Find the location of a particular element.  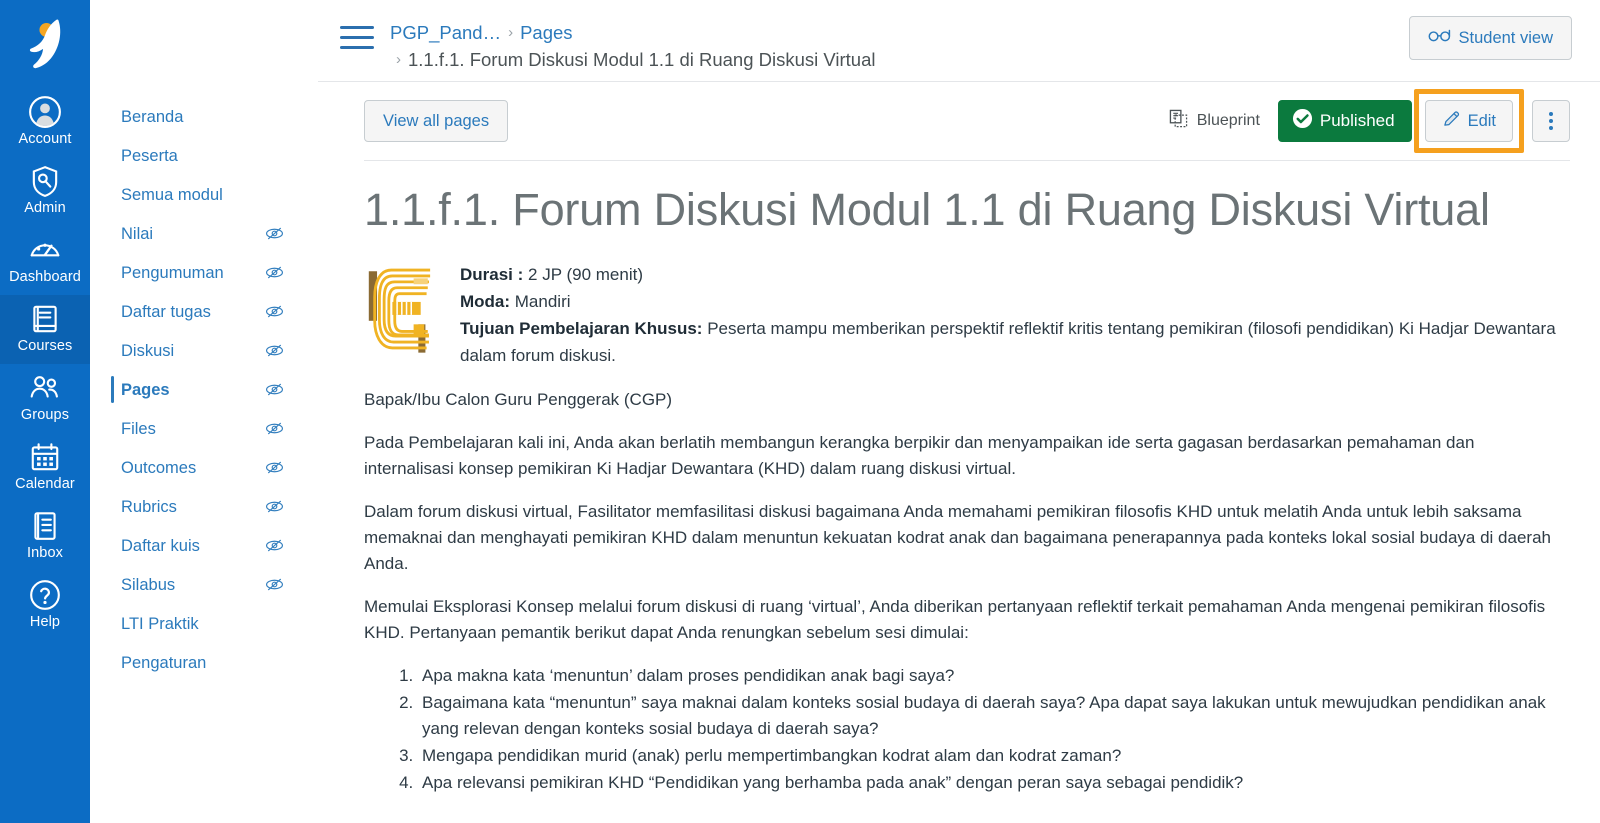

global-nav-label: Dashboard is located at coordinates (45, 277).